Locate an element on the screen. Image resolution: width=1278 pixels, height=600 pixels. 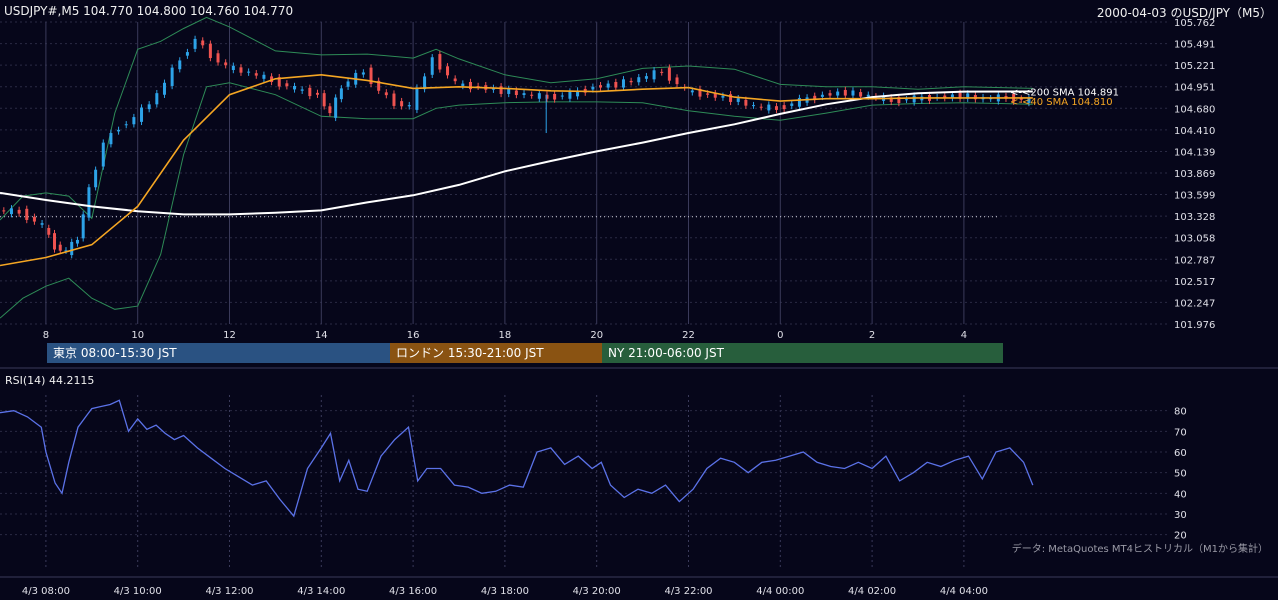
price-tick-label: 103.058 is located at coordinates (1194, 239).